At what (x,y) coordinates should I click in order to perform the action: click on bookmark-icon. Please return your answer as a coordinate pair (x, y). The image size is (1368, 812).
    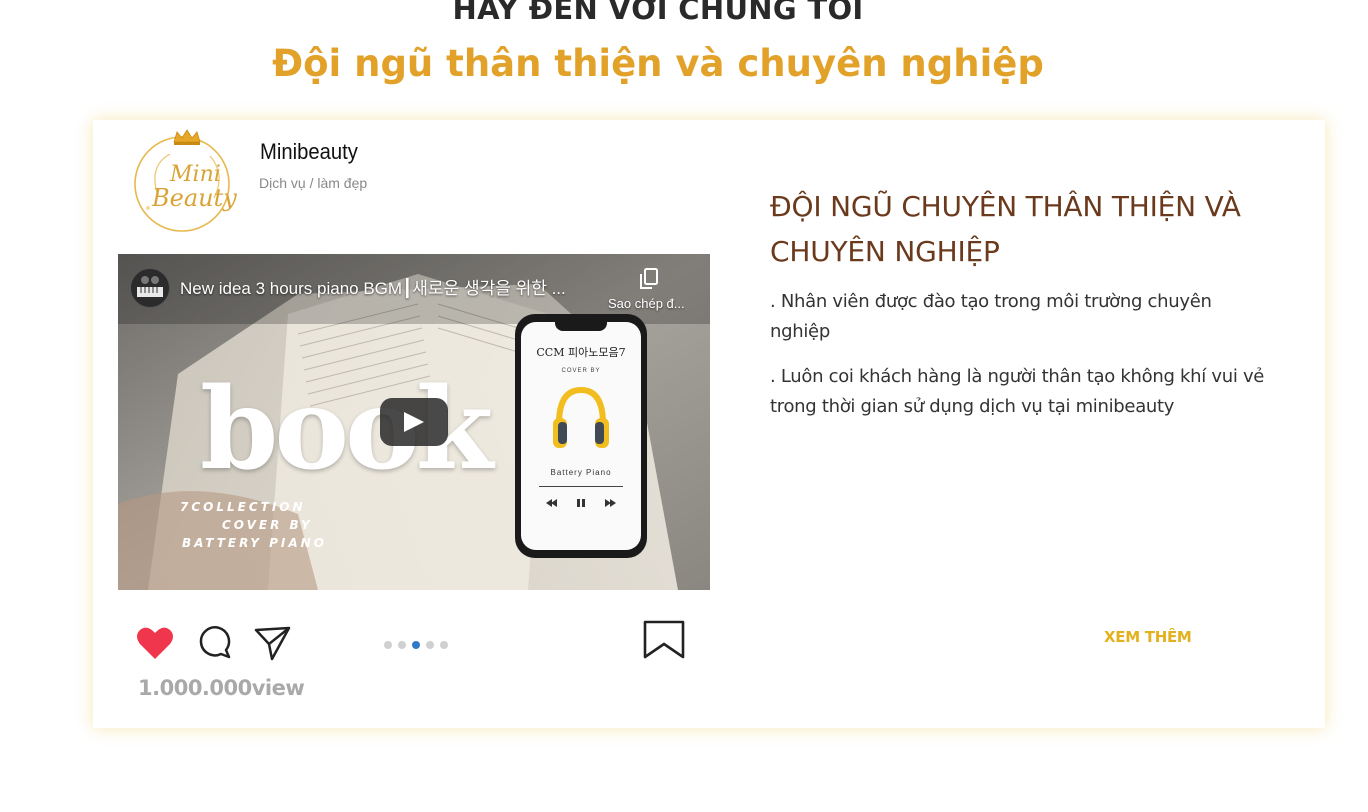
    Looking at the image, I should click on (664, 640).